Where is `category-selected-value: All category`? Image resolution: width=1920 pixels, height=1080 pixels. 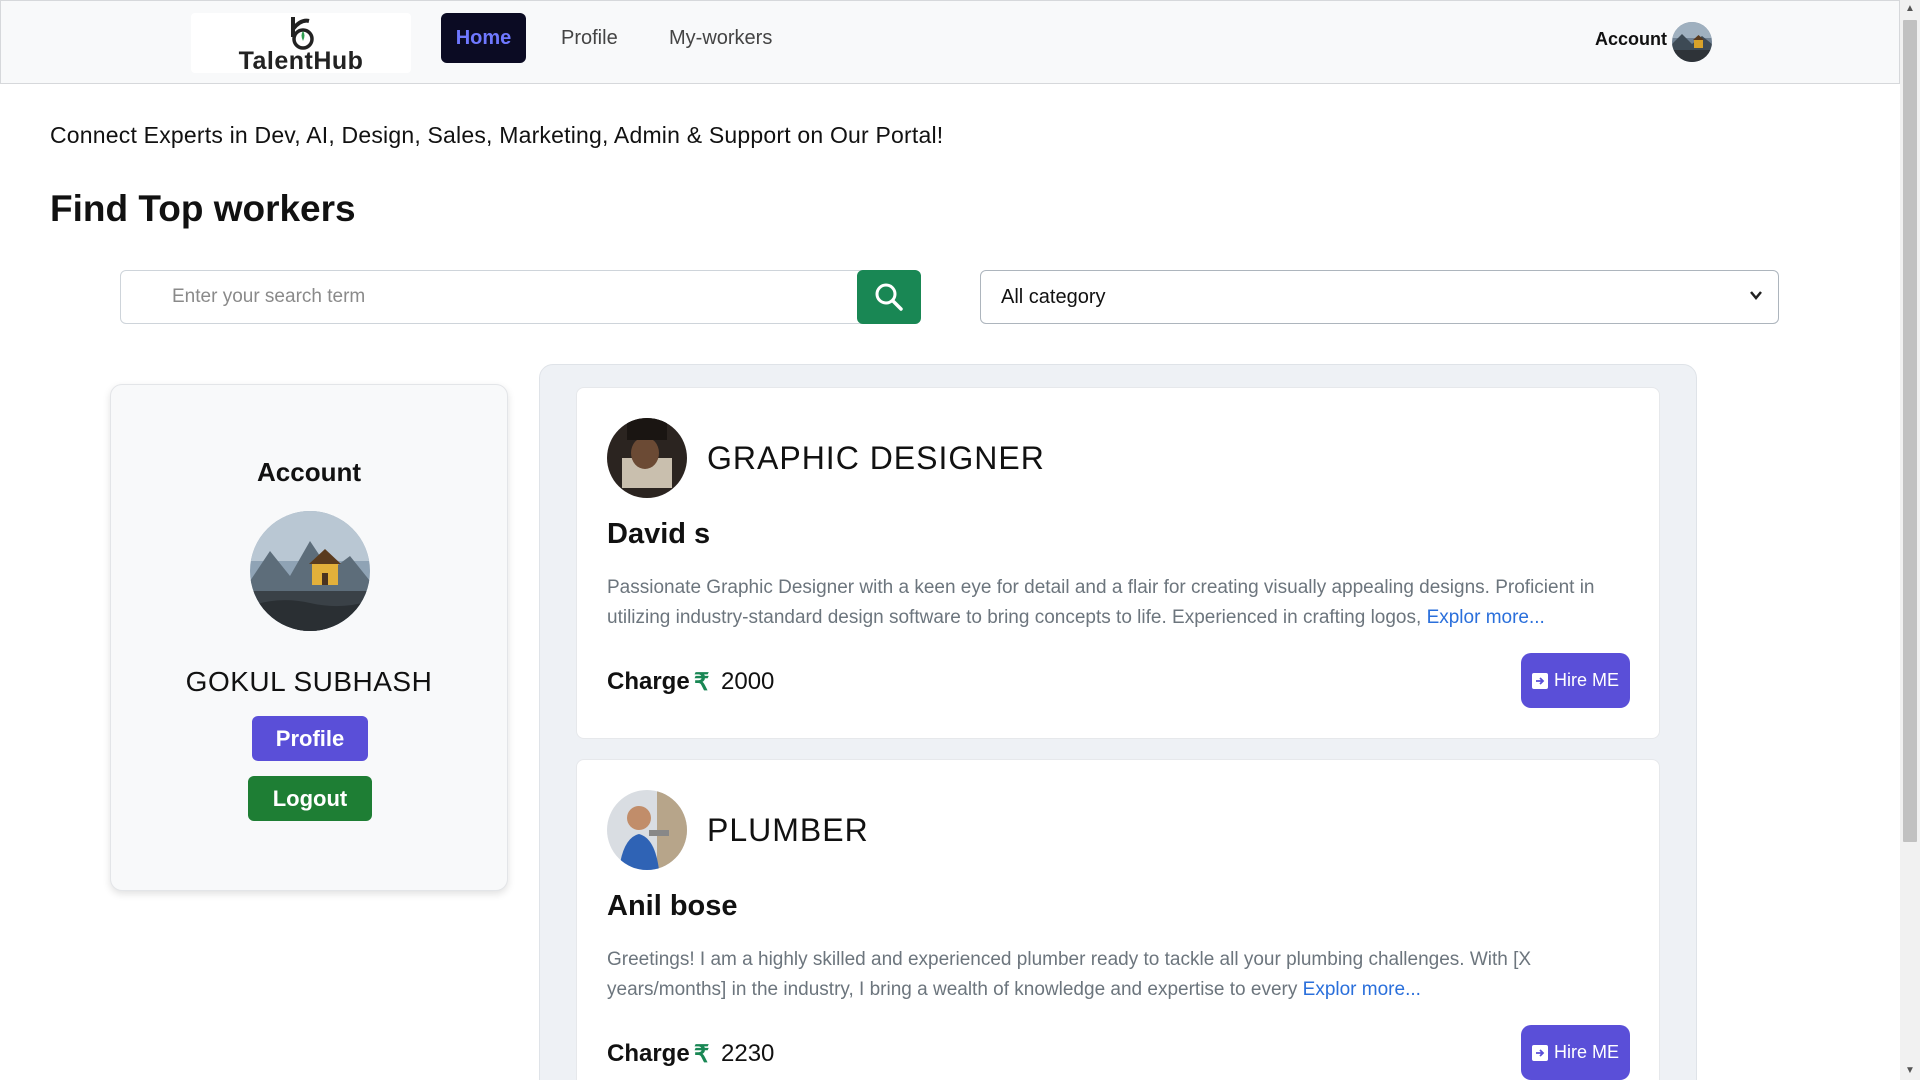
category-selected-value: All category is located at coordinates (1053, 297).